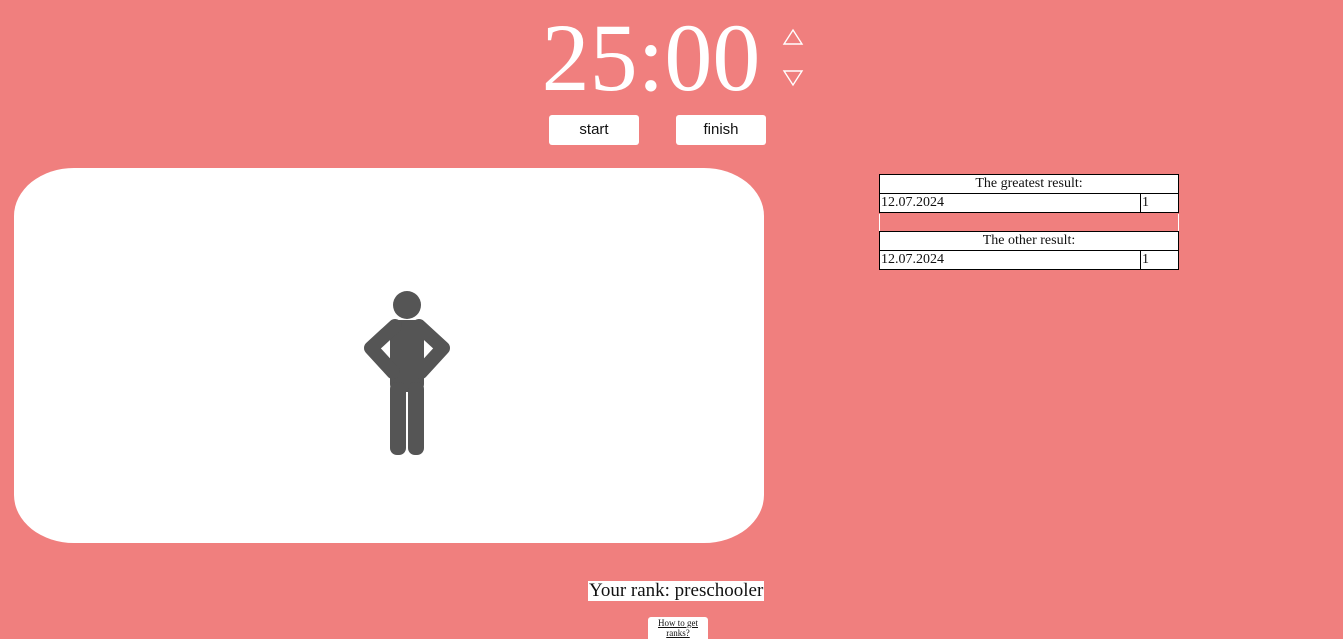 This screenshot has height=639, width=1343. What do you see at coordinates (651, 57) in the screenshot?
I see `timer-display: 25:00` at bounding box center [651, 57].